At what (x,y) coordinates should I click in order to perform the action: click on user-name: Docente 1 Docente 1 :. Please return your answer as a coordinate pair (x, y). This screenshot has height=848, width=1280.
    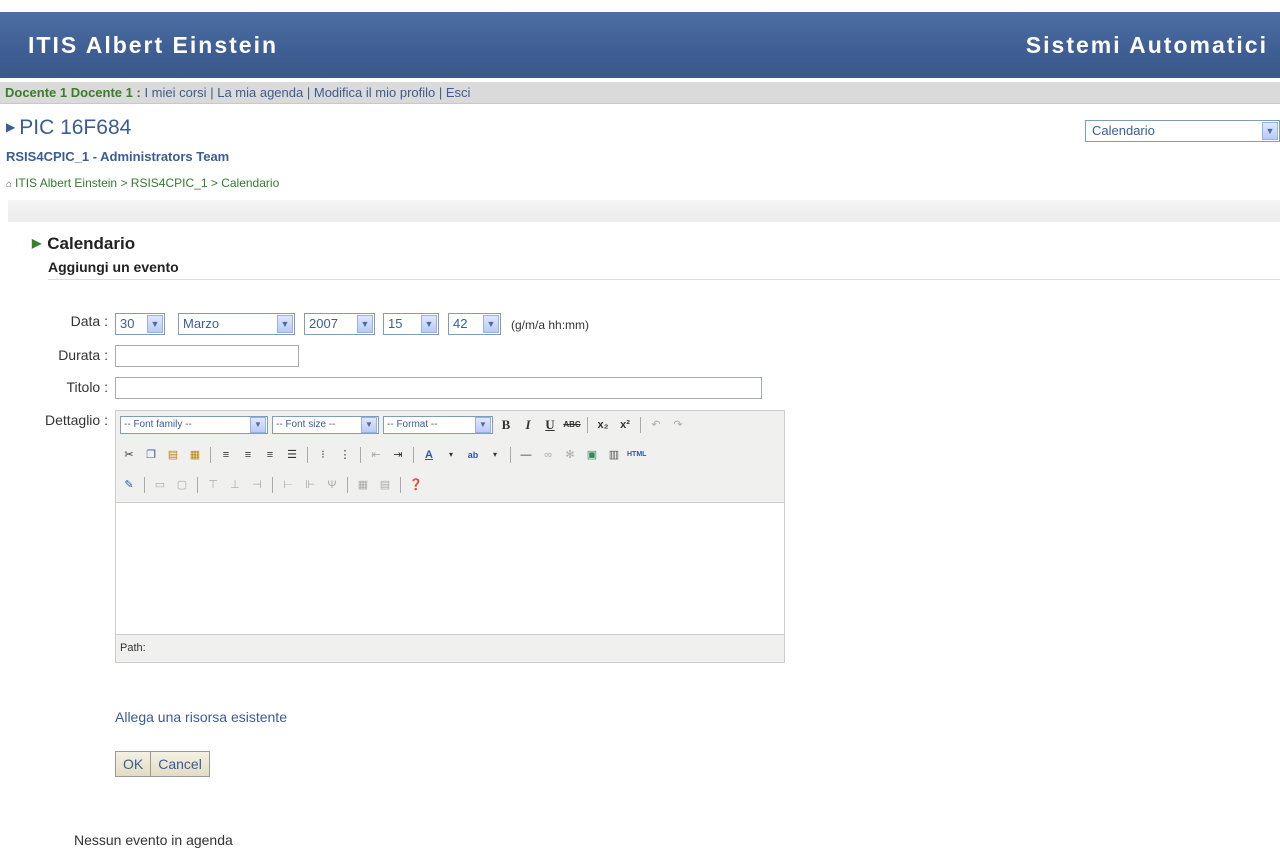
    Looking at the image, I should click on (73, 92).